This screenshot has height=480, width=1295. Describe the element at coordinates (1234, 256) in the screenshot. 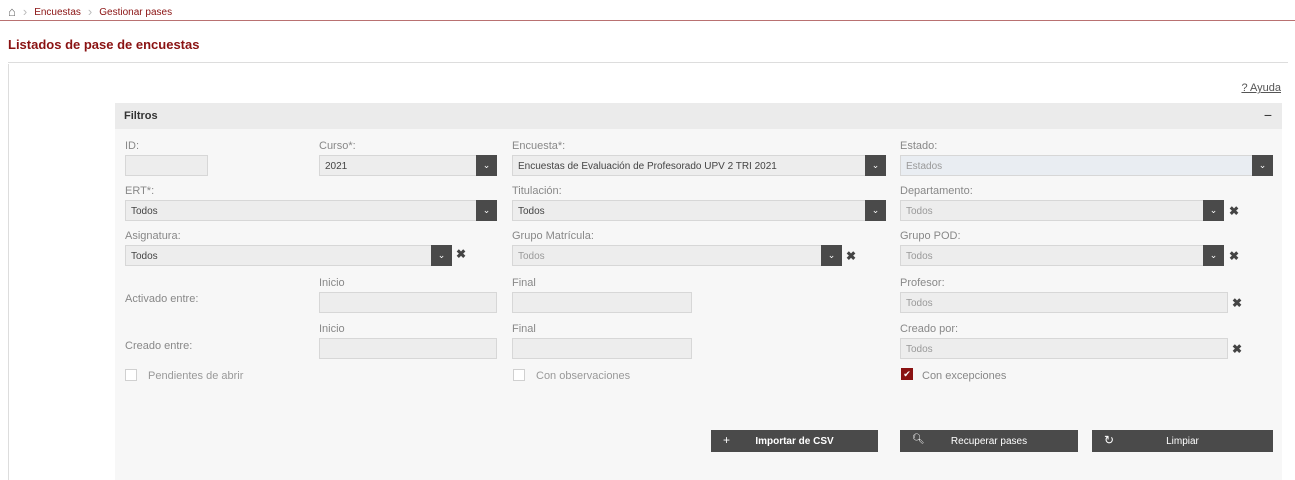

I see `clear-grupo-pod-icon: ✖` at that location.